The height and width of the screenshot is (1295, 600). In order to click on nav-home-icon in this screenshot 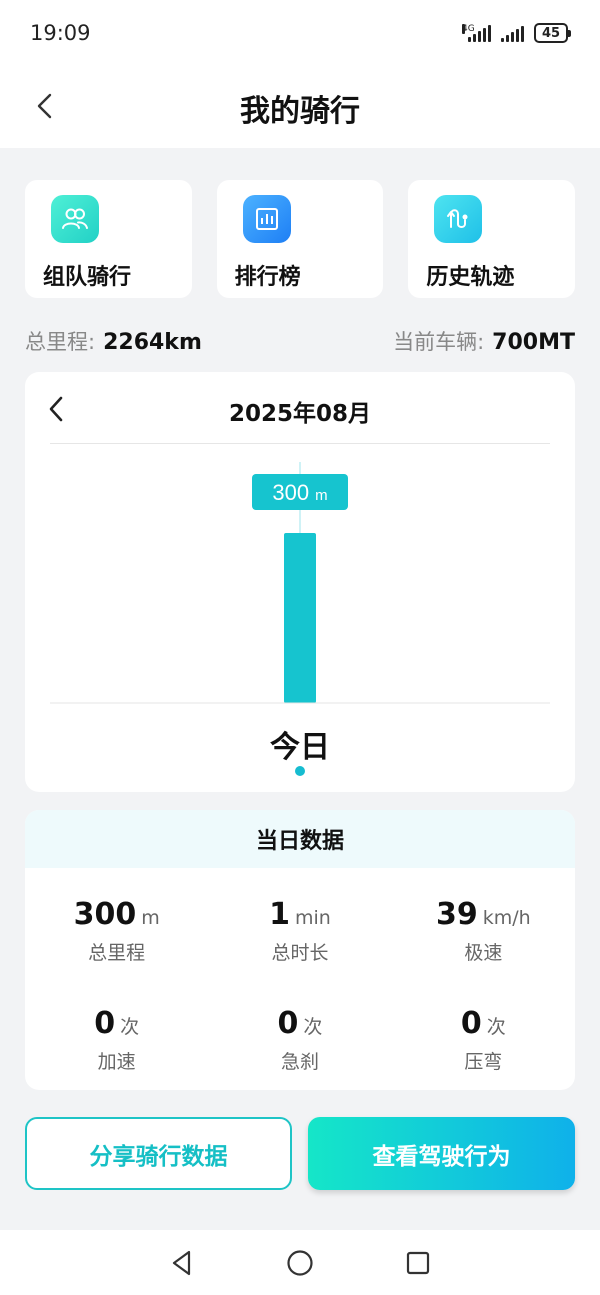, I will do `click(300, 1263)`.